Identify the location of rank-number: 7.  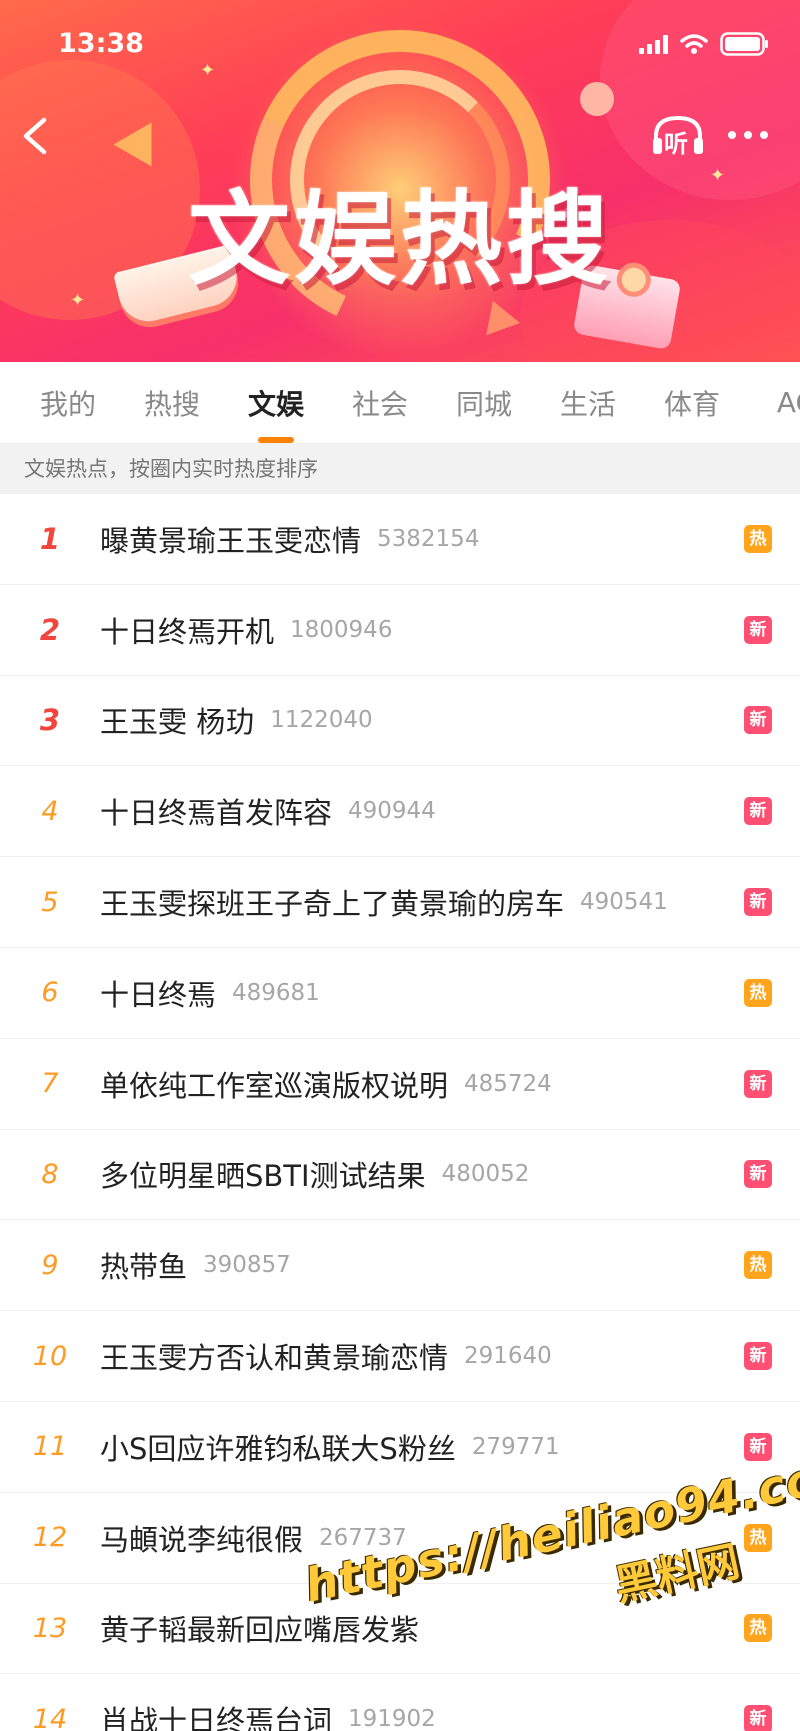
(50, 1084).